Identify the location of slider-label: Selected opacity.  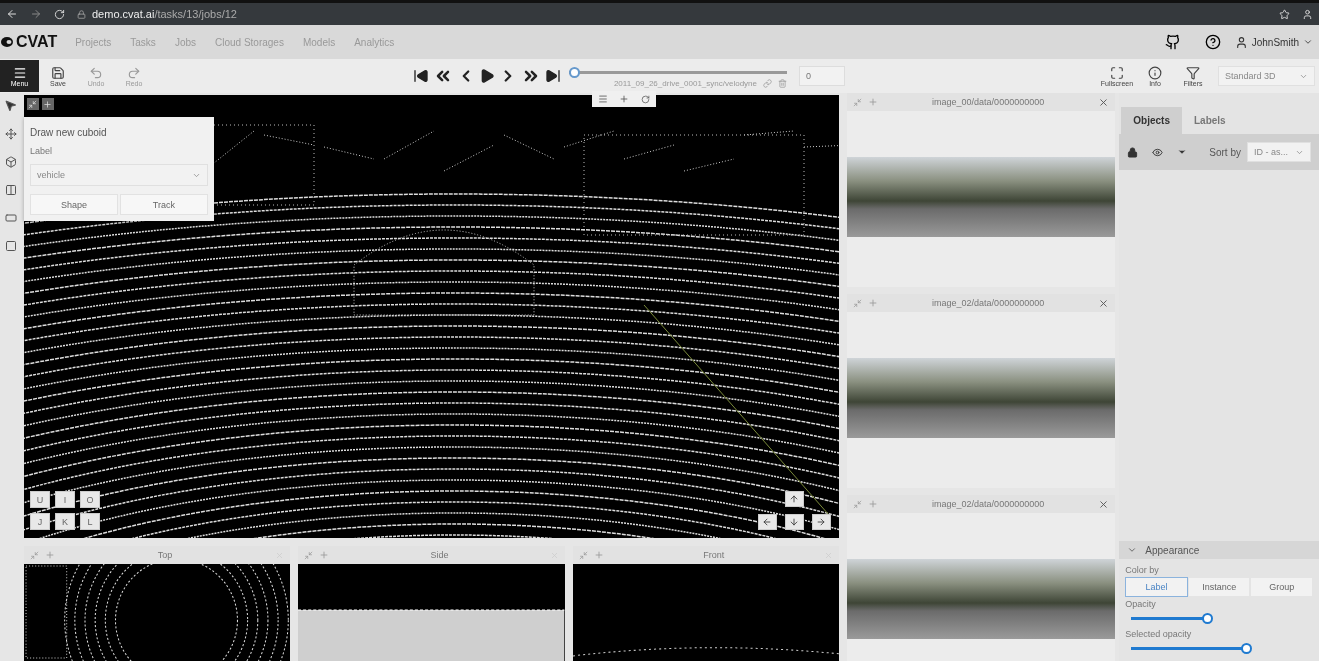
(1159, 634).